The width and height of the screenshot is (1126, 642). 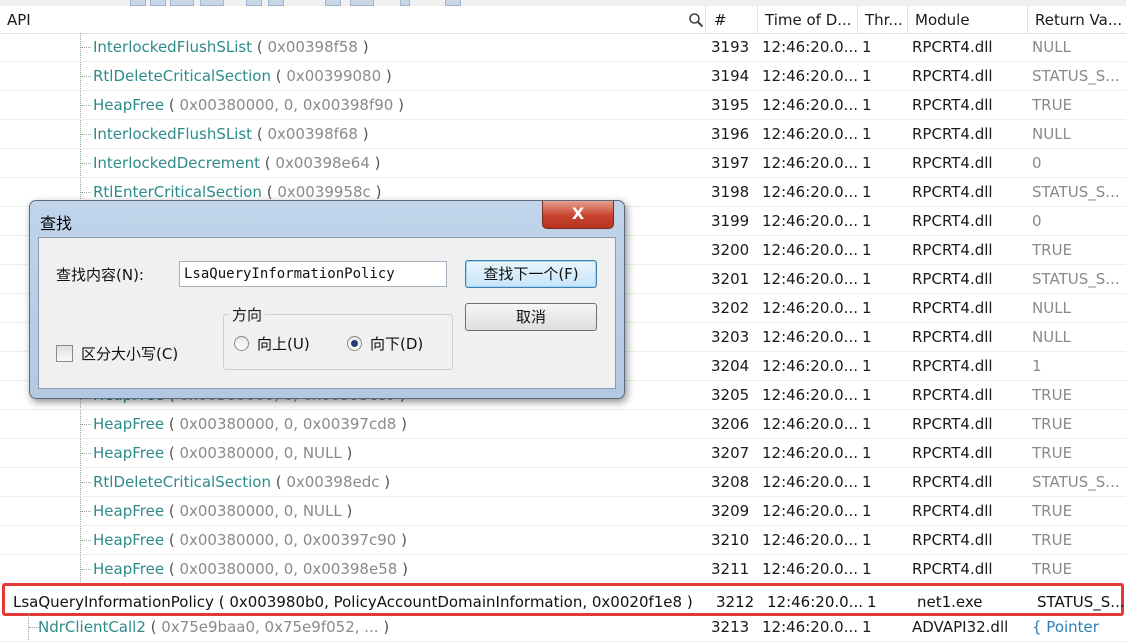 What do you see at coordinates (182, 482) in the screenshot?
I see `function-name: RtlDeleteCriticalSection` at bounding box center [182, 482].